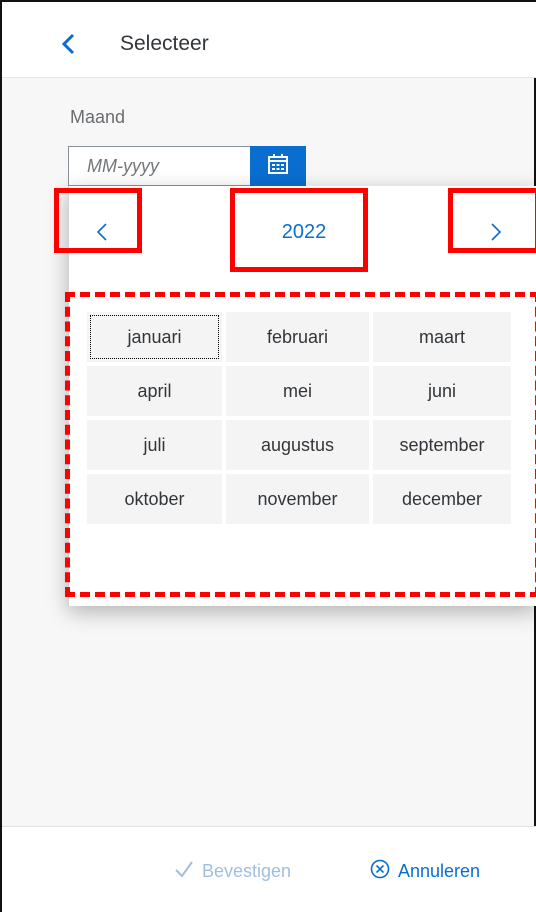 This screenshot has width=536, height=912. I want to click on month-december: december, so click(442, 499).